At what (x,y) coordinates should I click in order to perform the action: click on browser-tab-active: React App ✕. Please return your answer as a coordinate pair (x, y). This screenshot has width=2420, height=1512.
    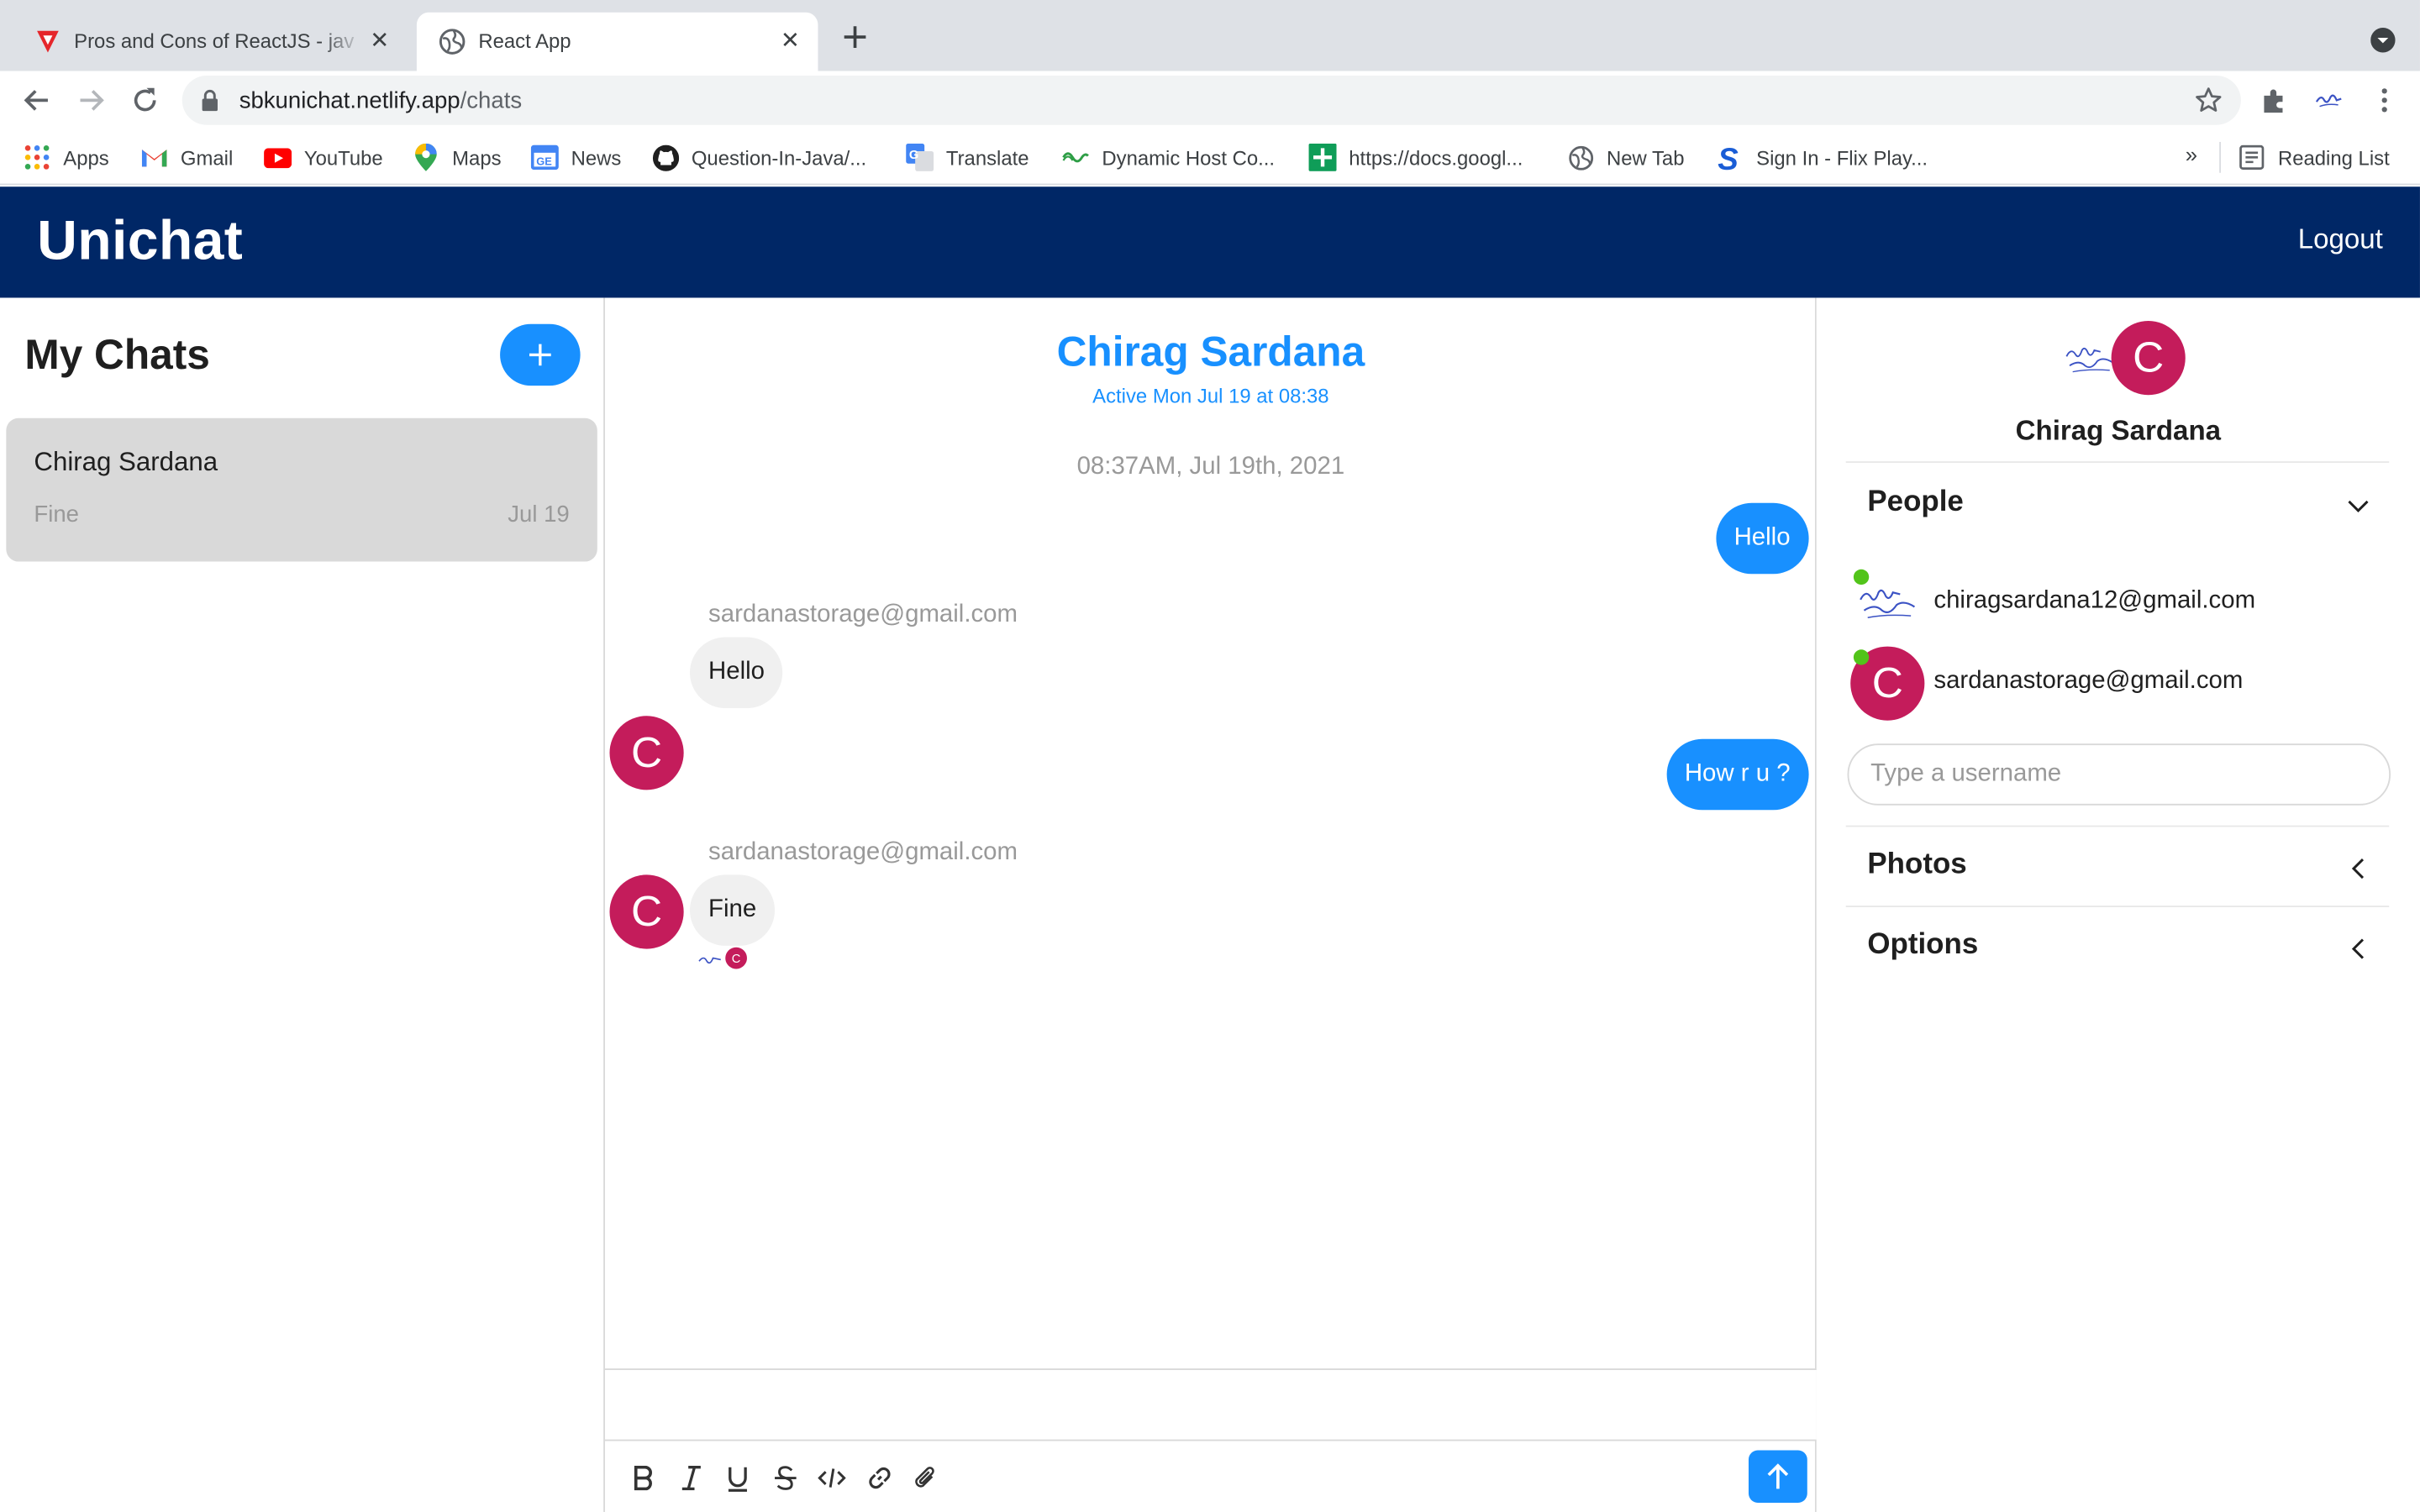
    Looking at the image, I should click on (617, 41).